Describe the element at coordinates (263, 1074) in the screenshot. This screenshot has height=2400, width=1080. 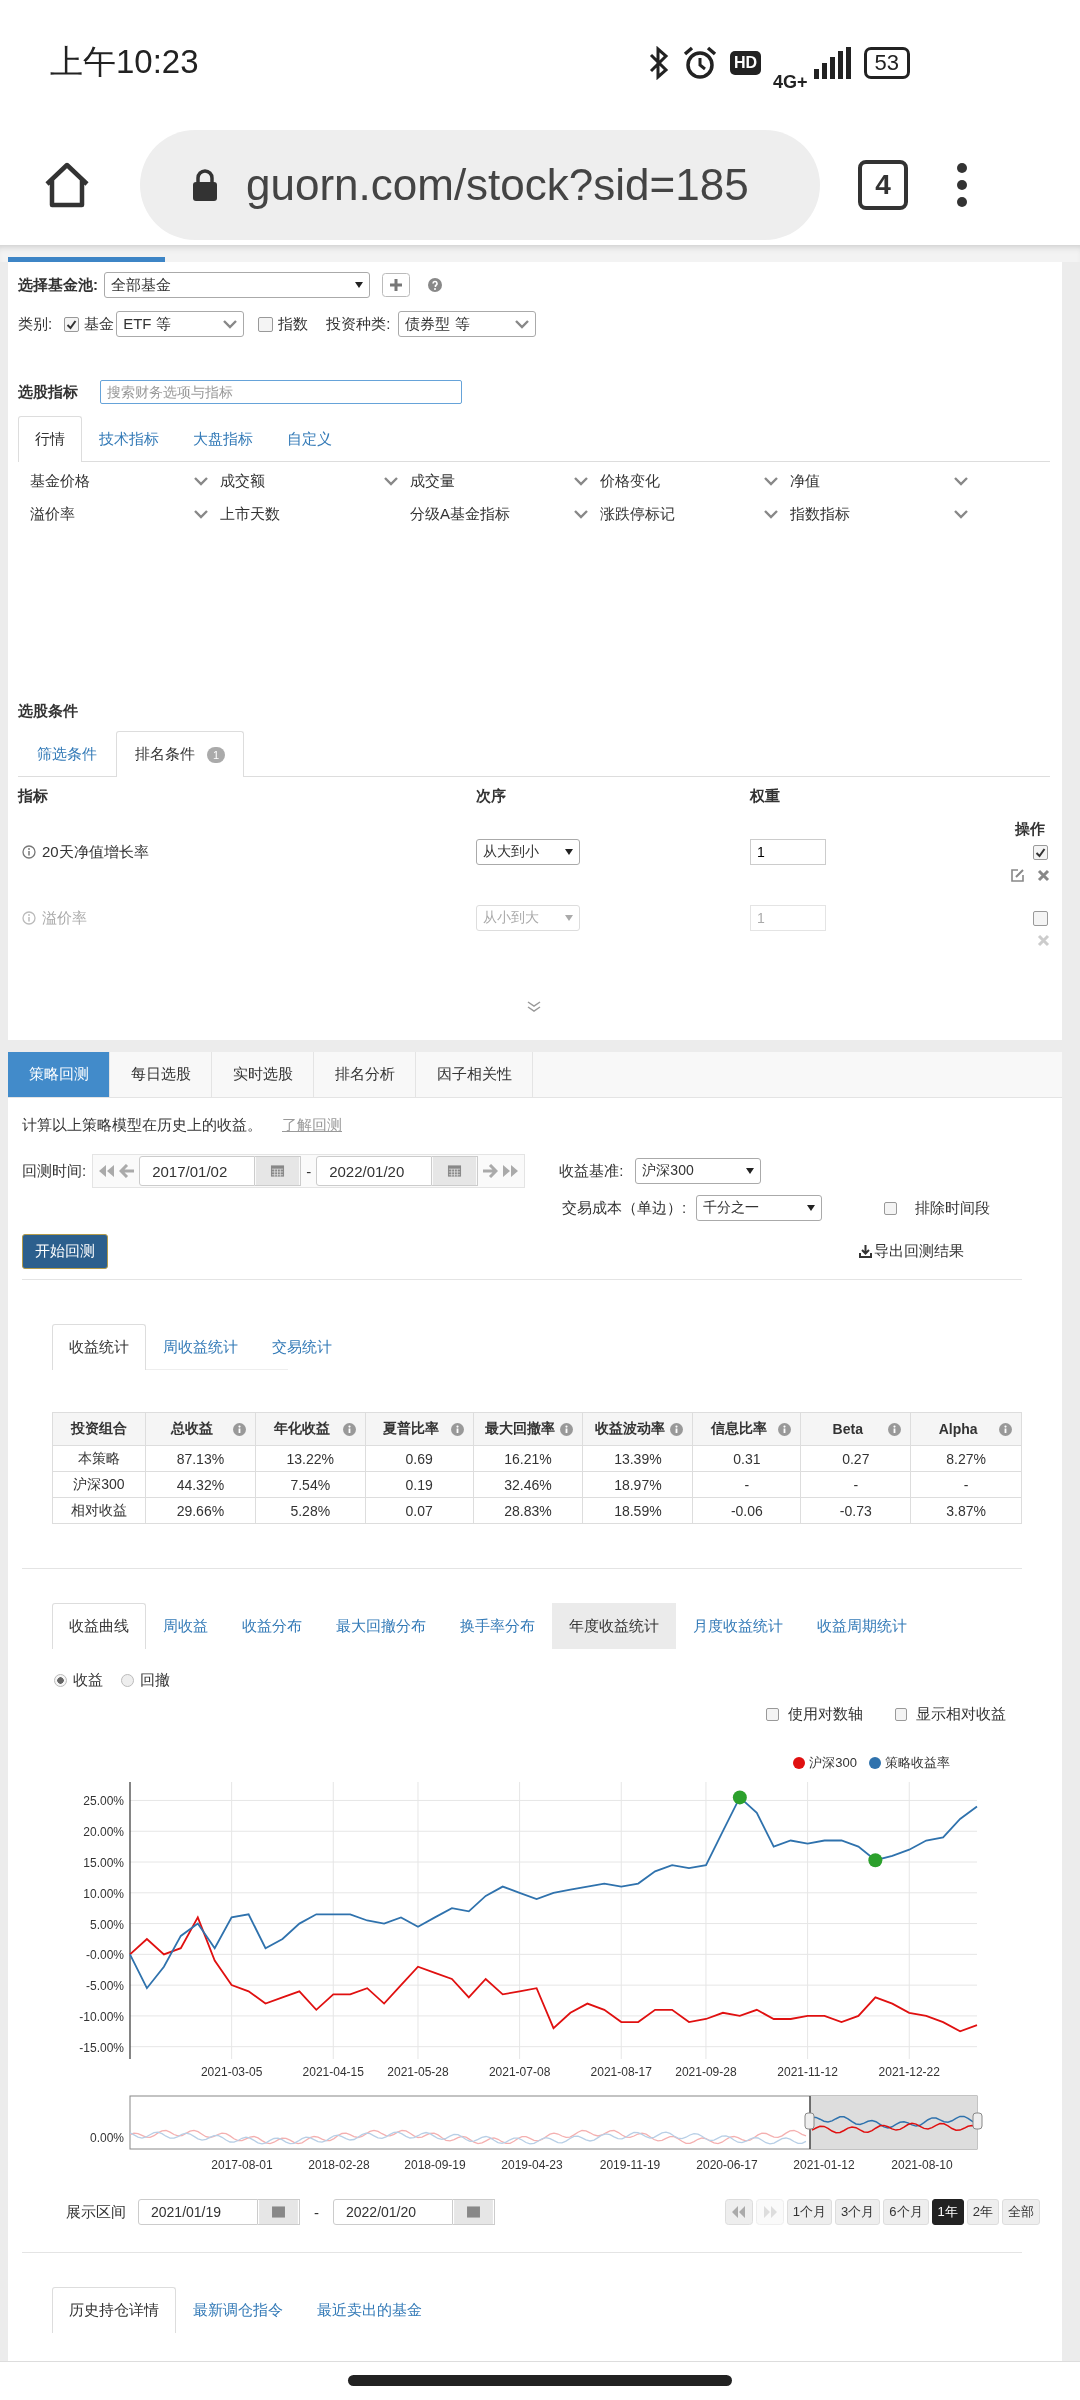
I see `backtest-tab: 实时选股` at that location.